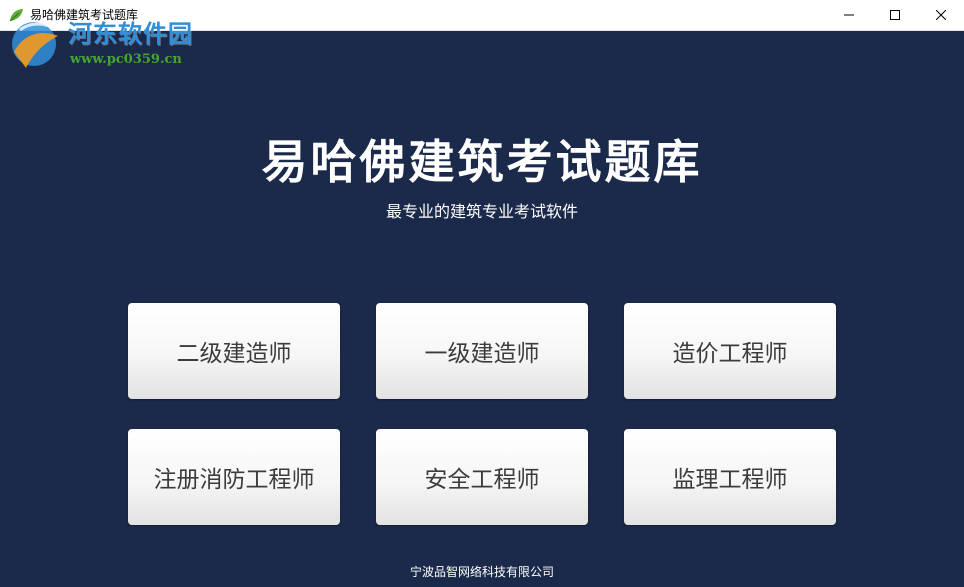 Image resolution: width=964 pixels, height=587 pixels. What do you see at coordinates (36, 42) in the screenshot?
I see `watermark-logo-icon` at bounding box center [36, 42].